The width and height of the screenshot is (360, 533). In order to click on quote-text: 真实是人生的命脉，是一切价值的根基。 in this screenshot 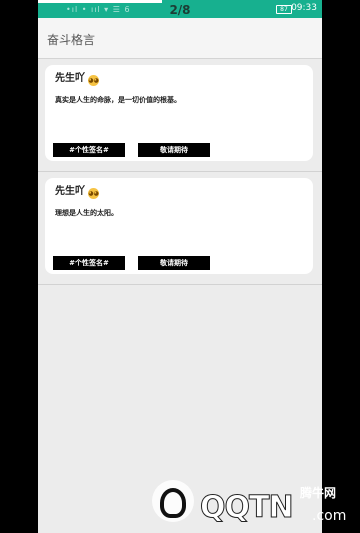, I will do `click(118, 100)`.